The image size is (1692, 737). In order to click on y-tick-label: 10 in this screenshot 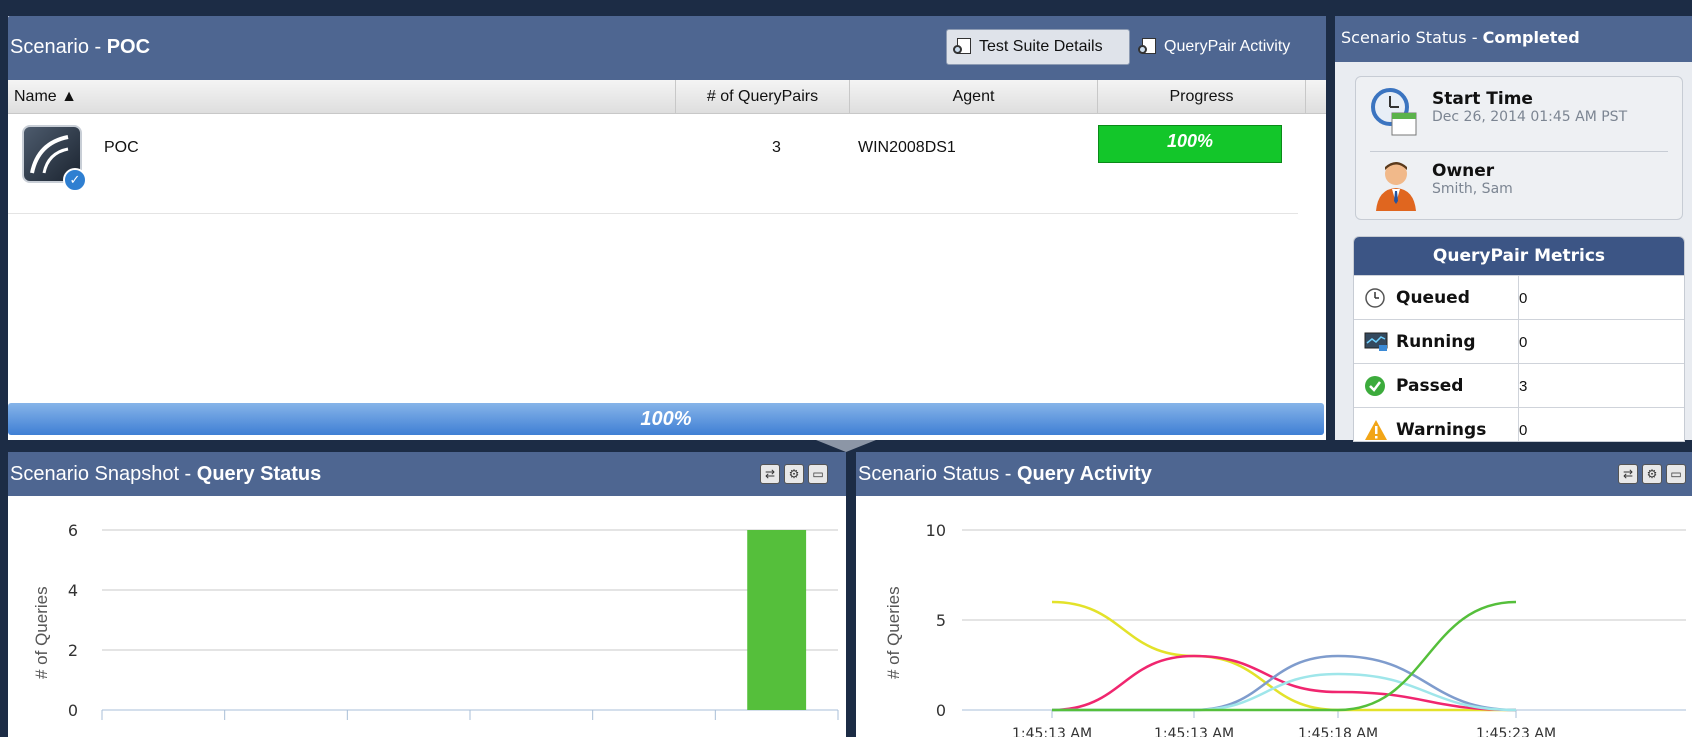, I will do `click(936, 530)`.